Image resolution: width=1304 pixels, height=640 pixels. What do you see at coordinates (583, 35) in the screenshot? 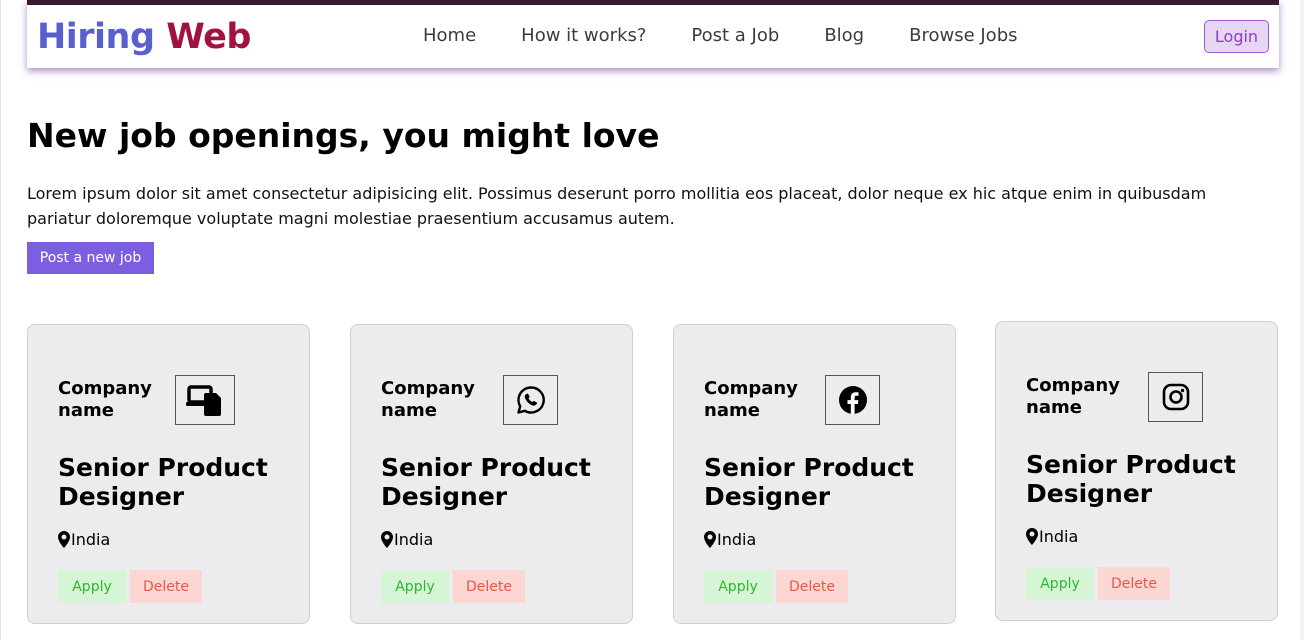
I see `nav-link-how-it-works: How it works?` at bounding box center [583, 35].